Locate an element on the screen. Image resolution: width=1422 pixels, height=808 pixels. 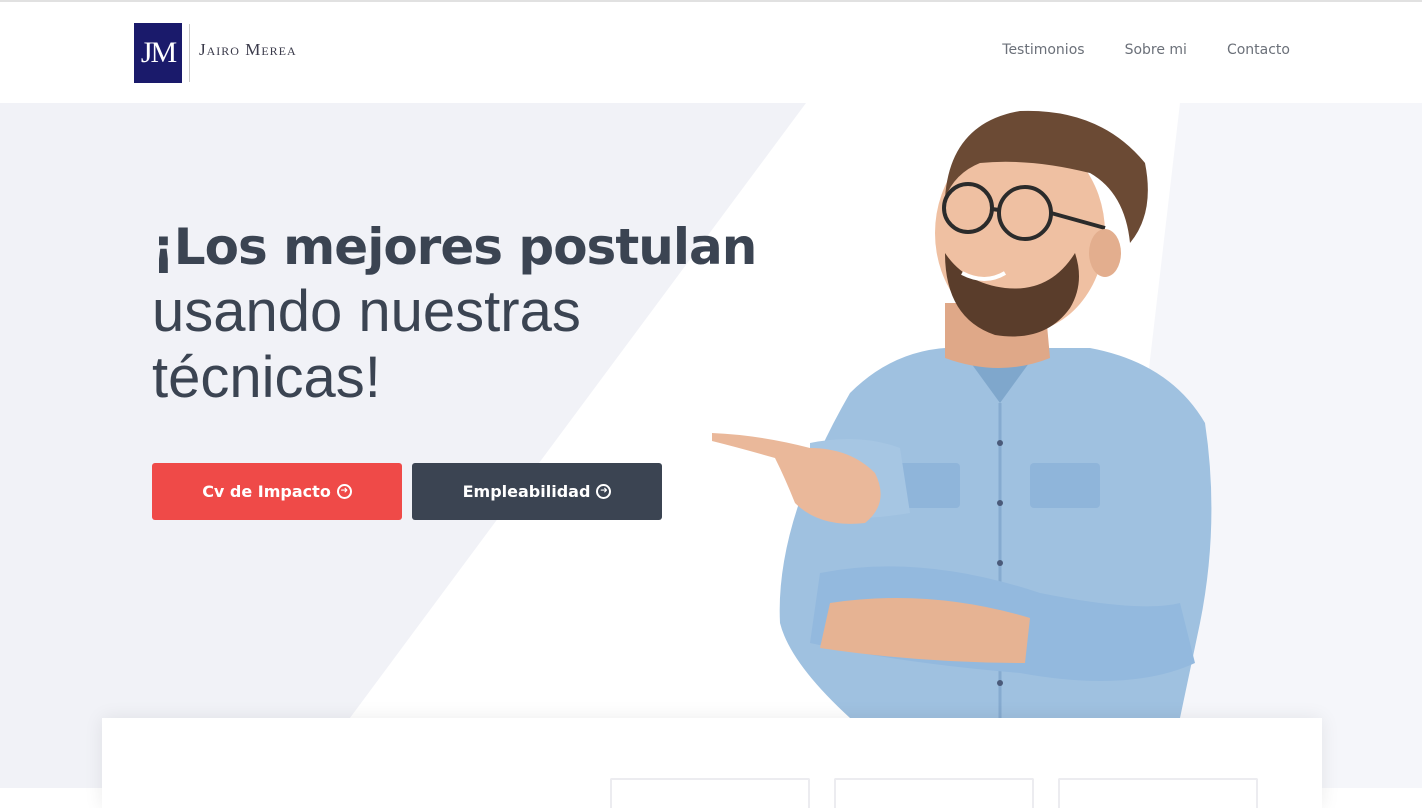
nav-link-sobre-mi: Sobre mi is located at coordinates (1156, 50).